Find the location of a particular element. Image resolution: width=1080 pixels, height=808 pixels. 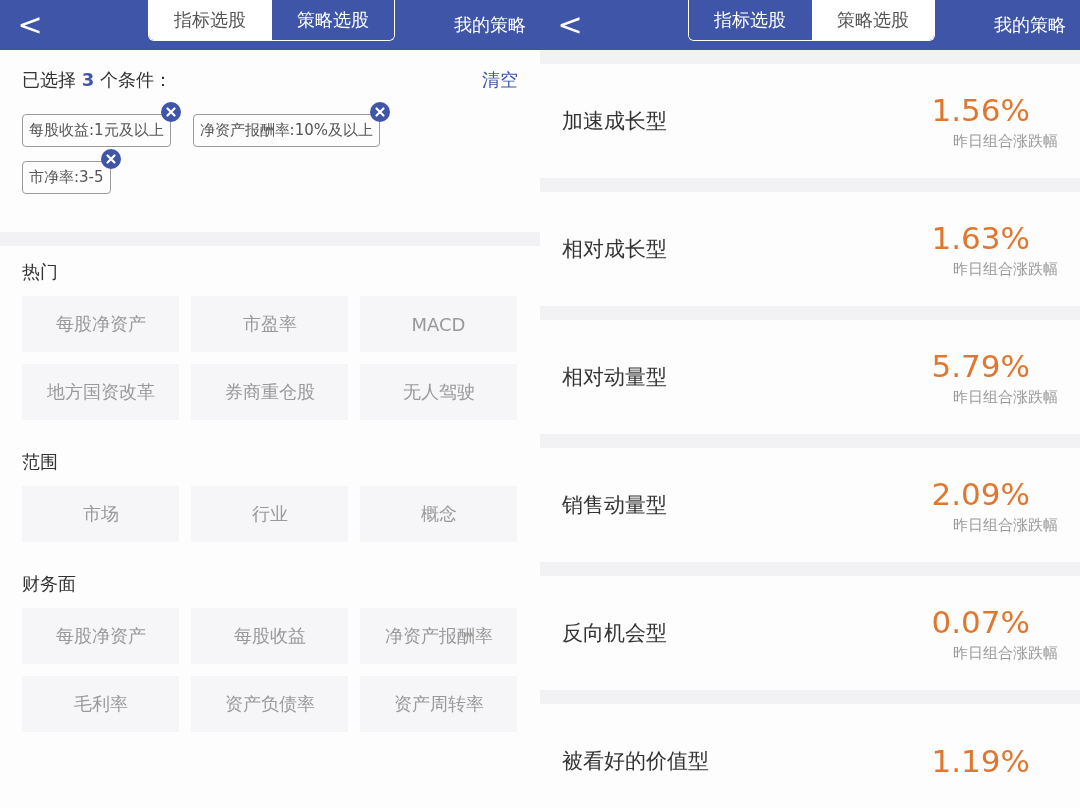

condition-chip: 净资产报酬率:10%及以上 is located at coordinates (286, 130).